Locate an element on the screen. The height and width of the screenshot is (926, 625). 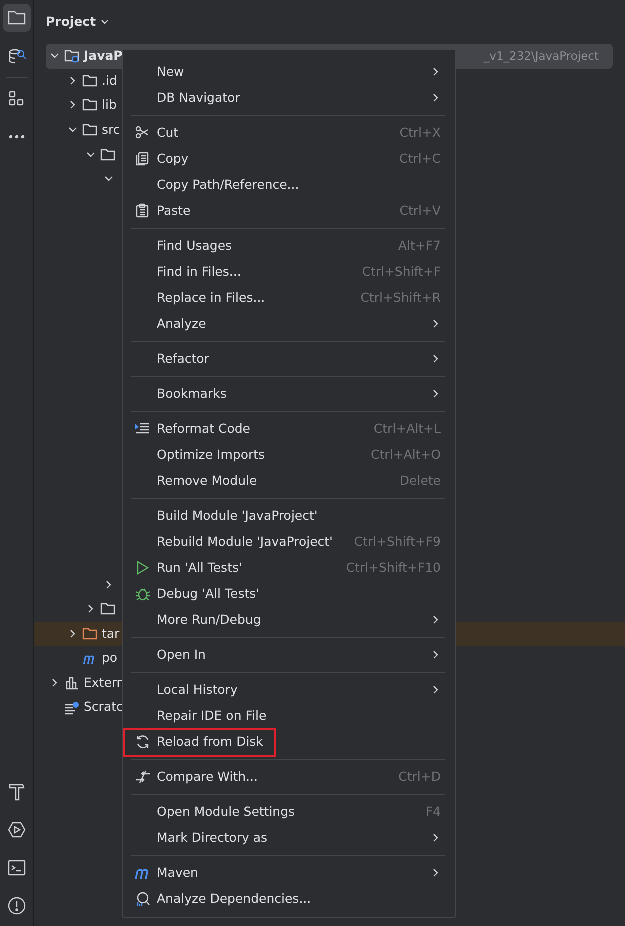
shortcut-text: Ctrl+V is located at coordinates (420, 211).